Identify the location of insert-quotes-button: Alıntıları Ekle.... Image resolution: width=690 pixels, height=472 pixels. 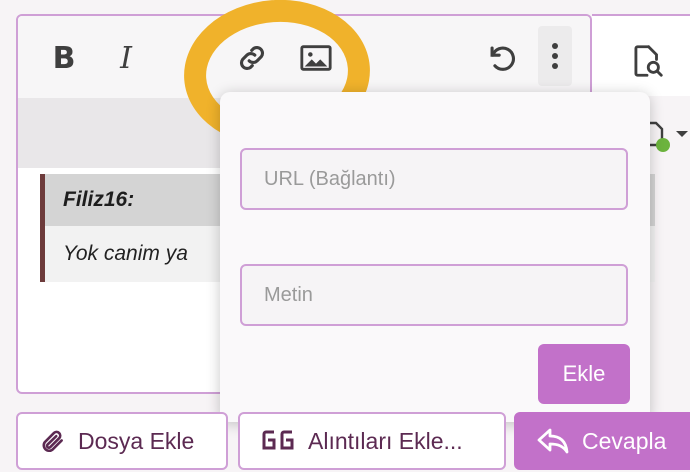
(372, 441).